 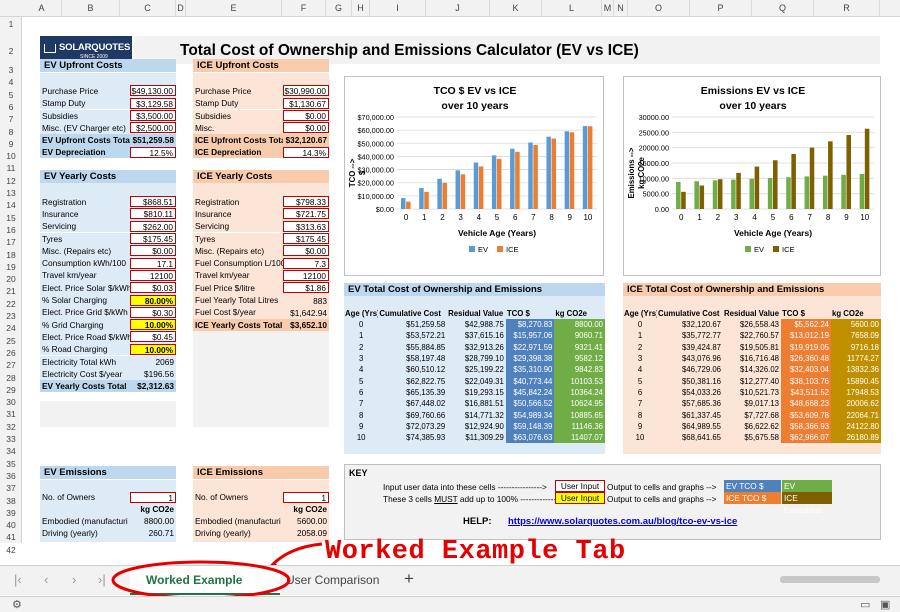 I want to click on row-header-cell: 39, so click(x=11, y=513).